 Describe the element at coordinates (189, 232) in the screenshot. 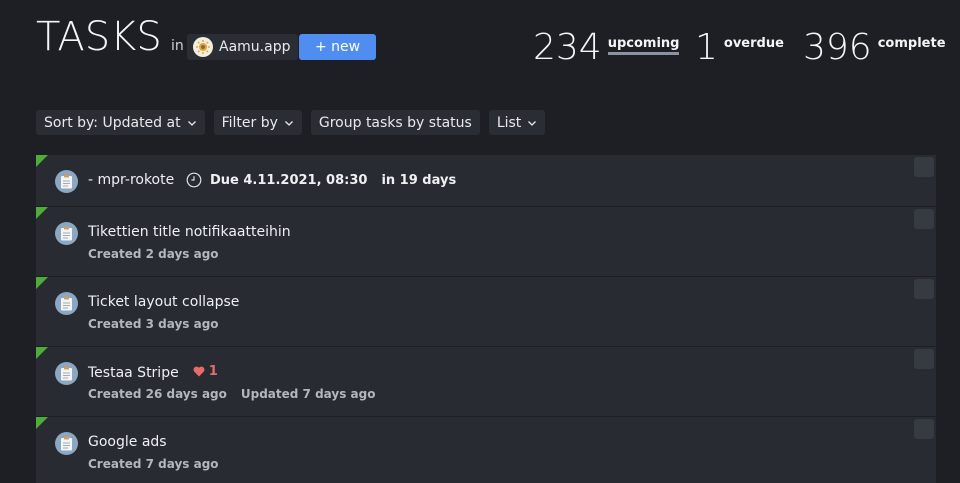

I see `task-title: Tikettien title notifikaatteihin` at that location.